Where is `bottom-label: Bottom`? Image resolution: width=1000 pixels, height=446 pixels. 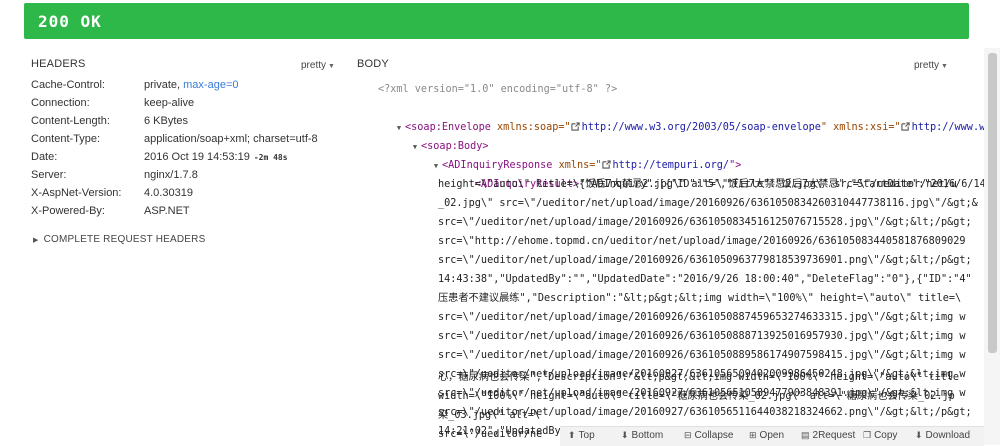
bottom-label: Bottom is located at coordinates (647, 435).